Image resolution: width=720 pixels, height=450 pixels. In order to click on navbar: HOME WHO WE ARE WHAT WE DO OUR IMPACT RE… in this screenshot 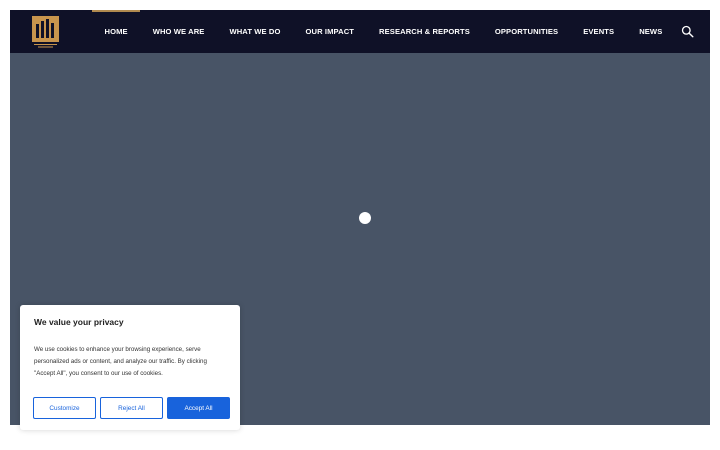, I will do `click(360, 31)`.